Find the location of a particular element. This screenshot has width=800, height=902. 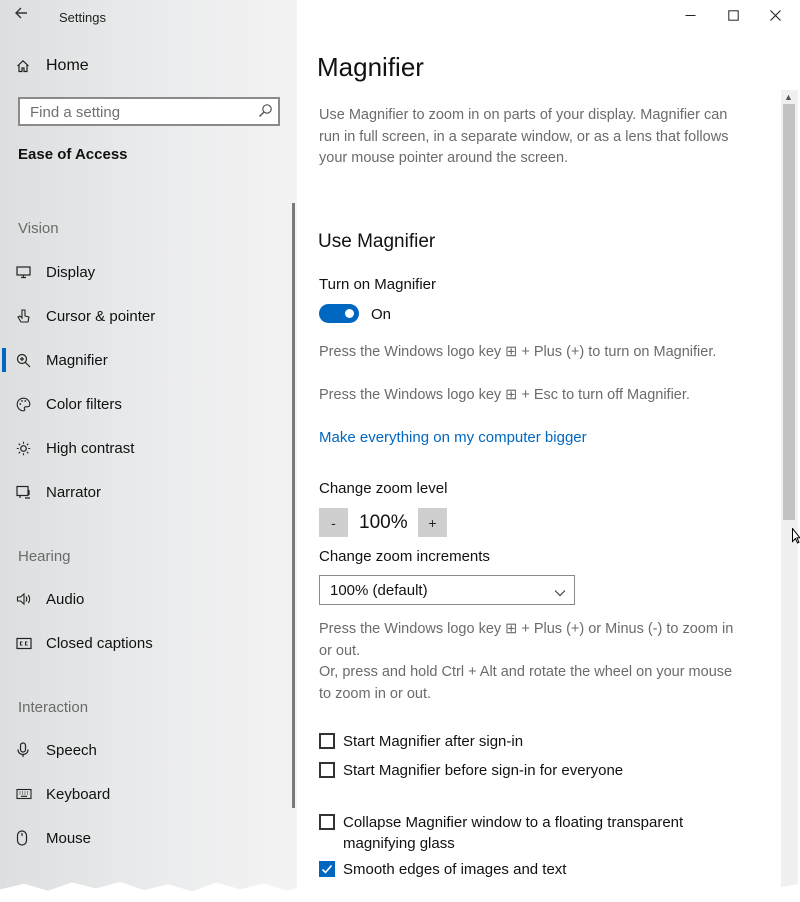

start-after-signin-option: Start Magnifier after sign-in is located at coordinates (421, 742).